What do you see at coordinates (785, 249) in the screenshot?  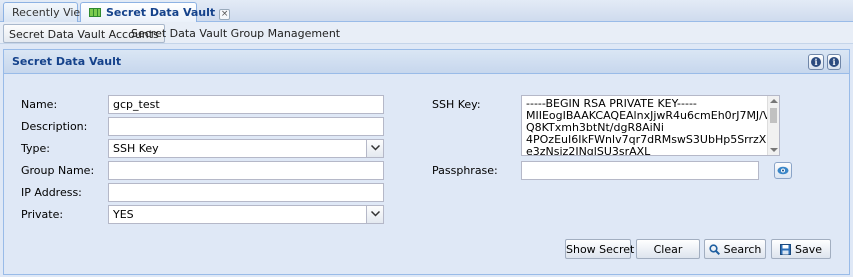 I see `floppy-icon` at bounding box center [785, 249].